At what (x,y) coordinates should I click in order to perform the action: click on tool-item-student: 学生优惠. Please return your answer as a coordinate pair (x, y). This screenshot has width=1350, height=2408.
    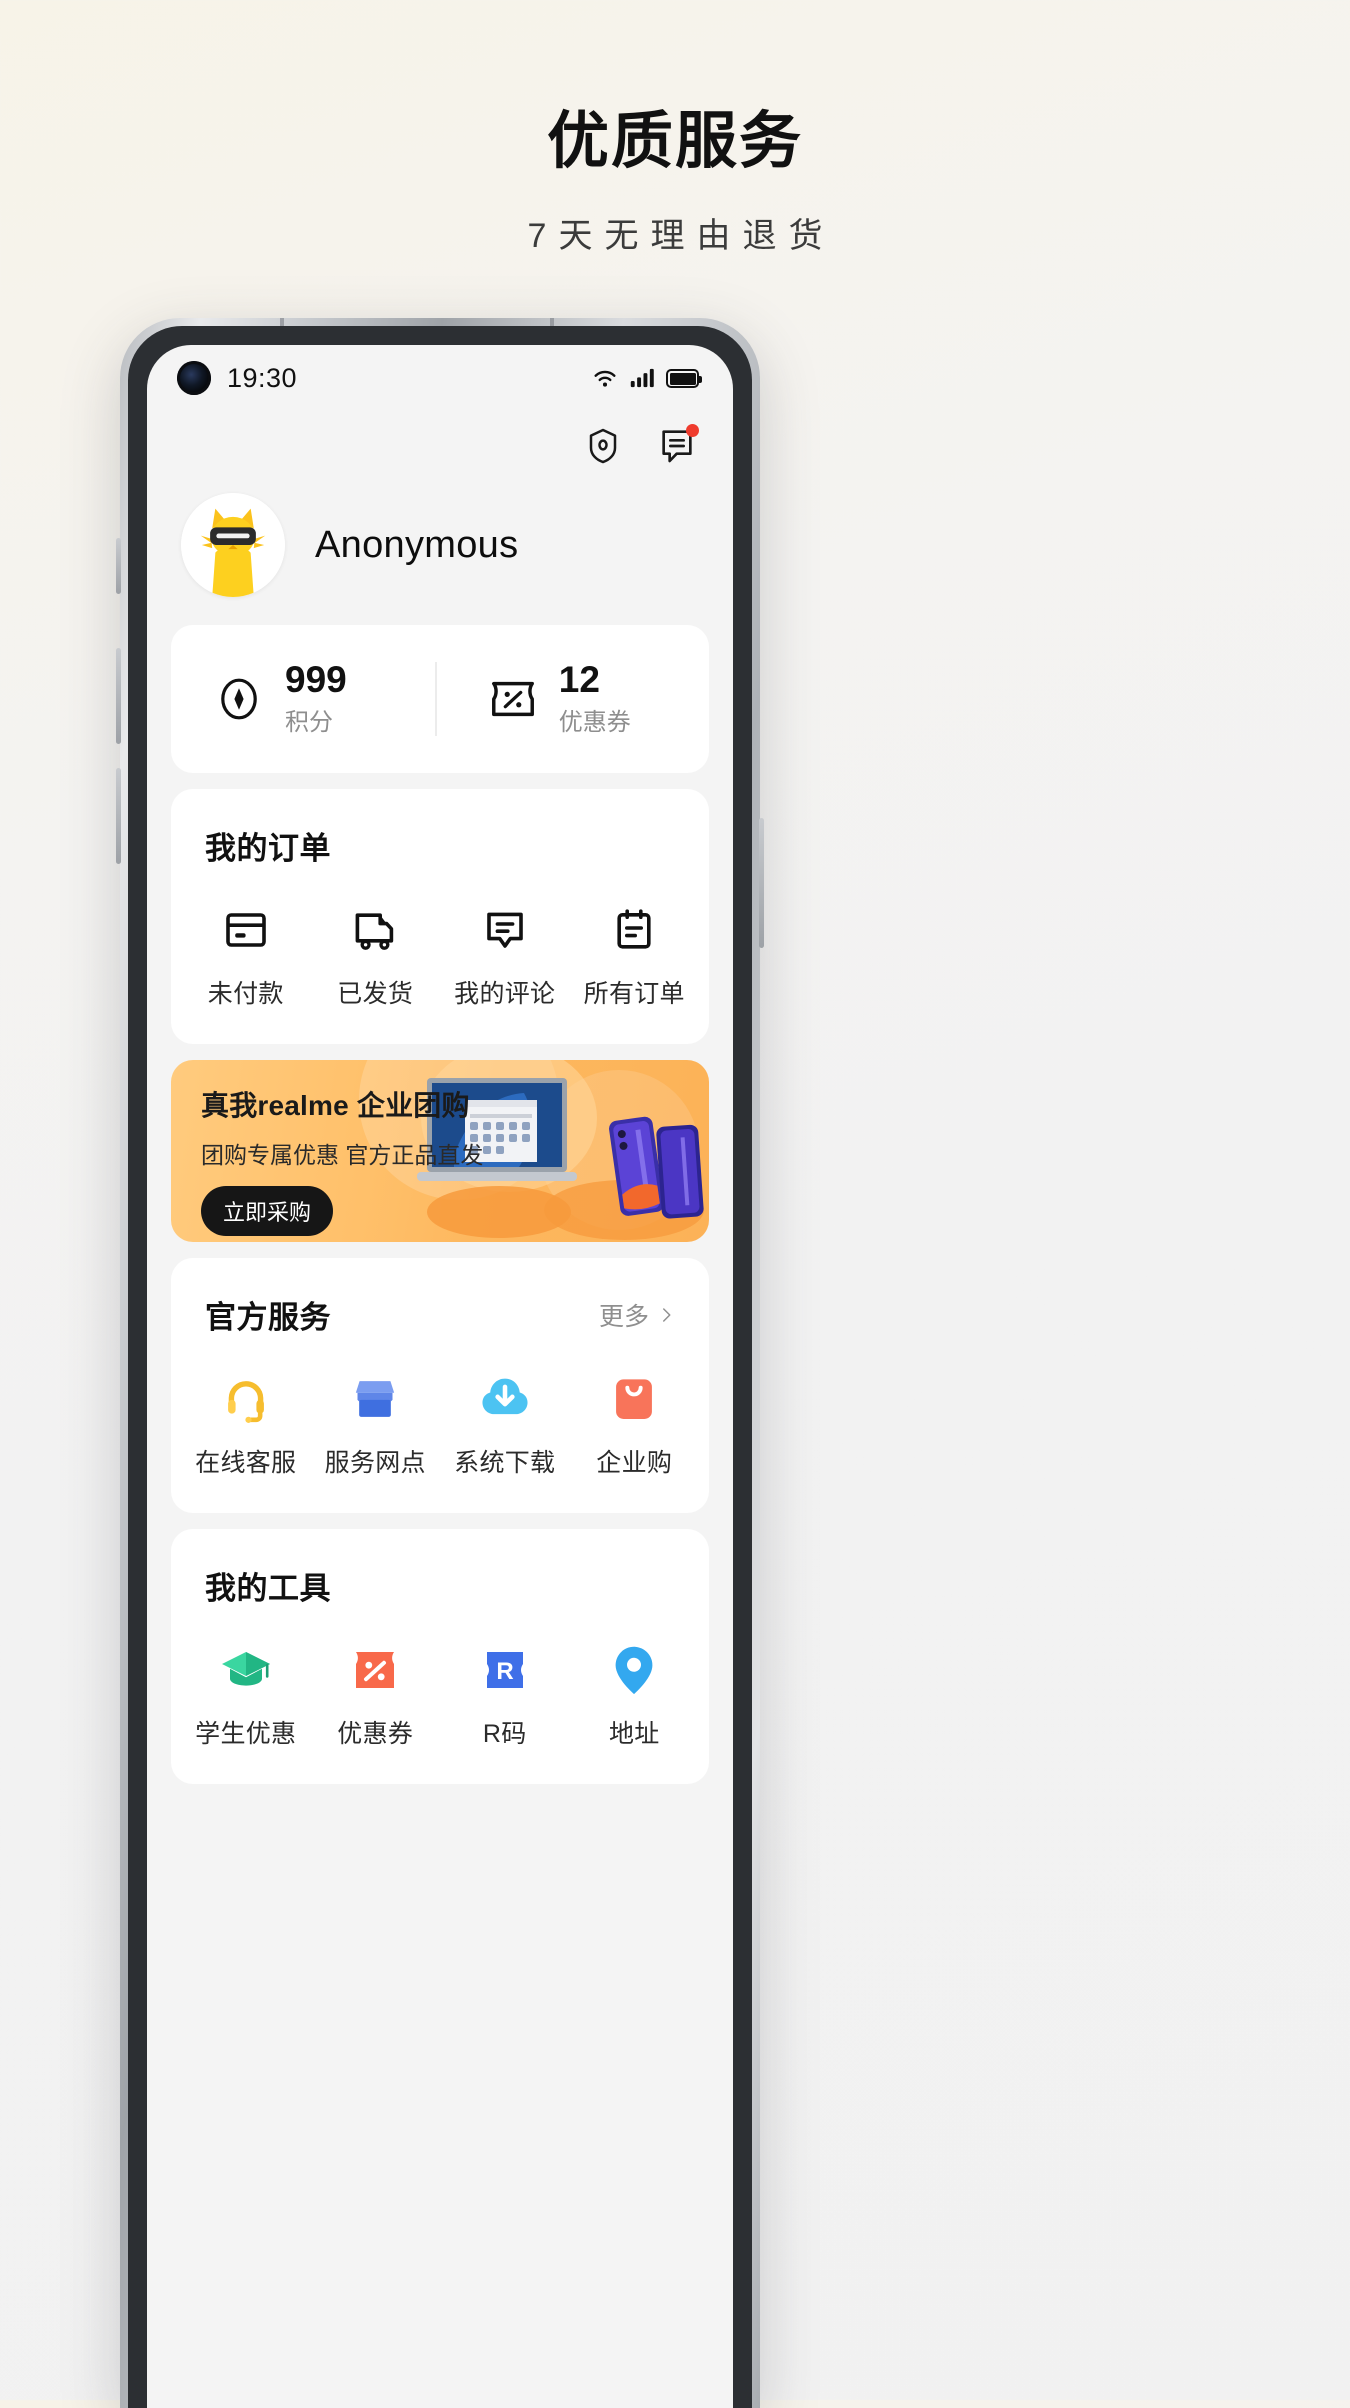
    Looking at the image, I should click on (246, 1697).